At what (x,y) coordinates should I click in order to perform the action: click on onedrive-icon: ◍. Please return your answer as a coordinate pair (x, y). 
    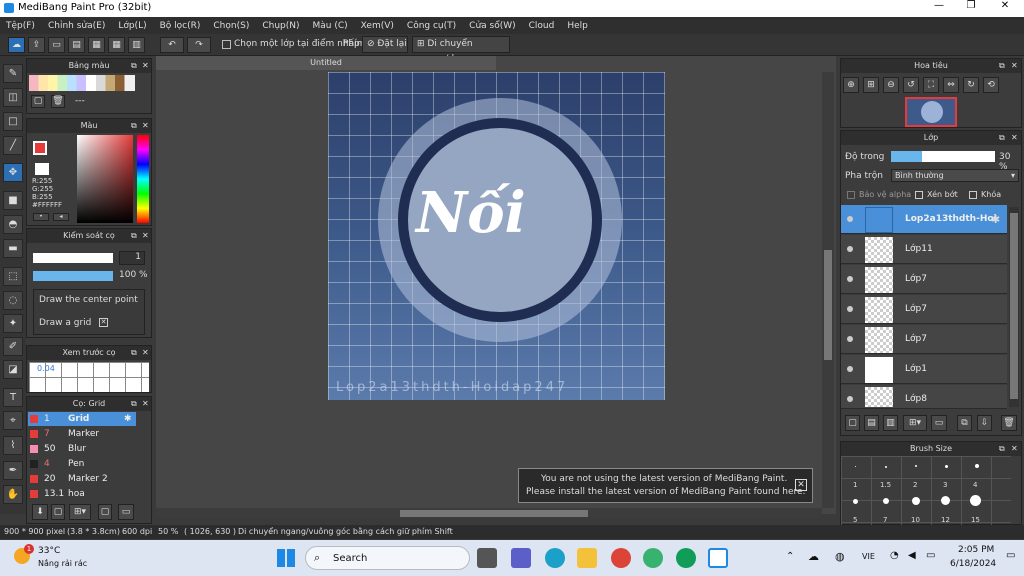
    Looking at the image, I should click on (840, 556).